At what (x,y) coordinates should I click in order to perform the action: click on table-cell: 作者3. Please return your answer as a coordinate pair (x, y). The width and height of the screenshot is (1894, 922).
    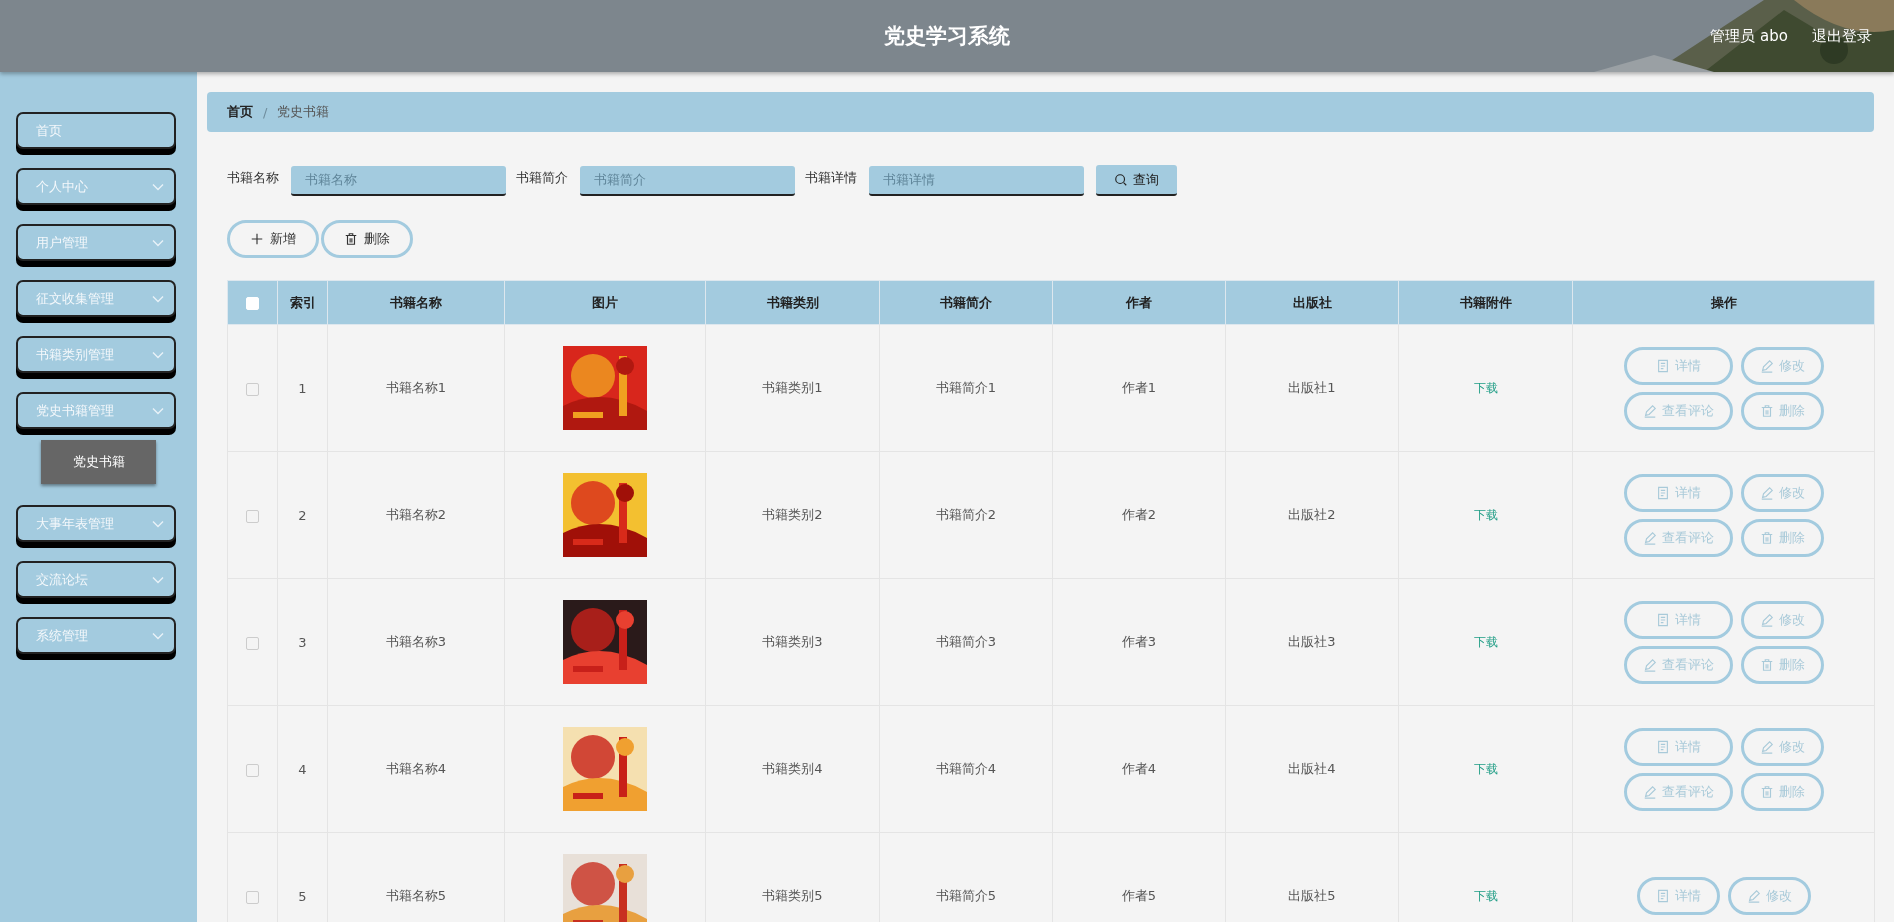
    Looking at the image, I should click on (1139, 642).